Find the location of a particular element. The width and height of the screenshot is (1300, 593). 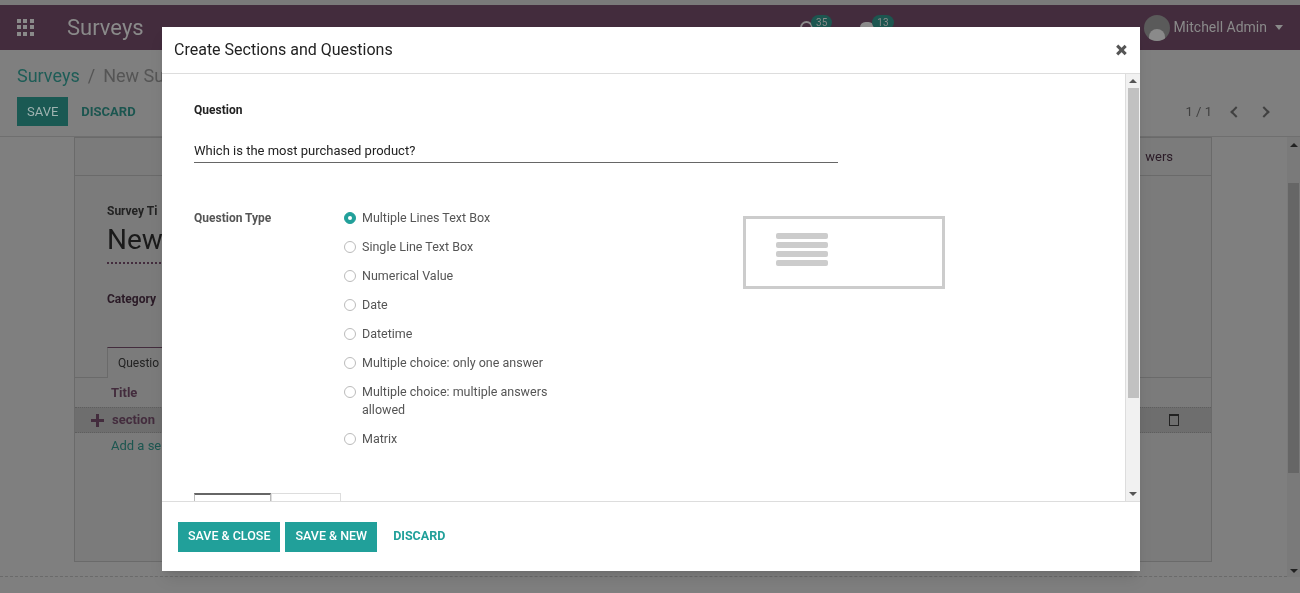

pager-text: 1 / 1 is located at coordinates (1198, 111).